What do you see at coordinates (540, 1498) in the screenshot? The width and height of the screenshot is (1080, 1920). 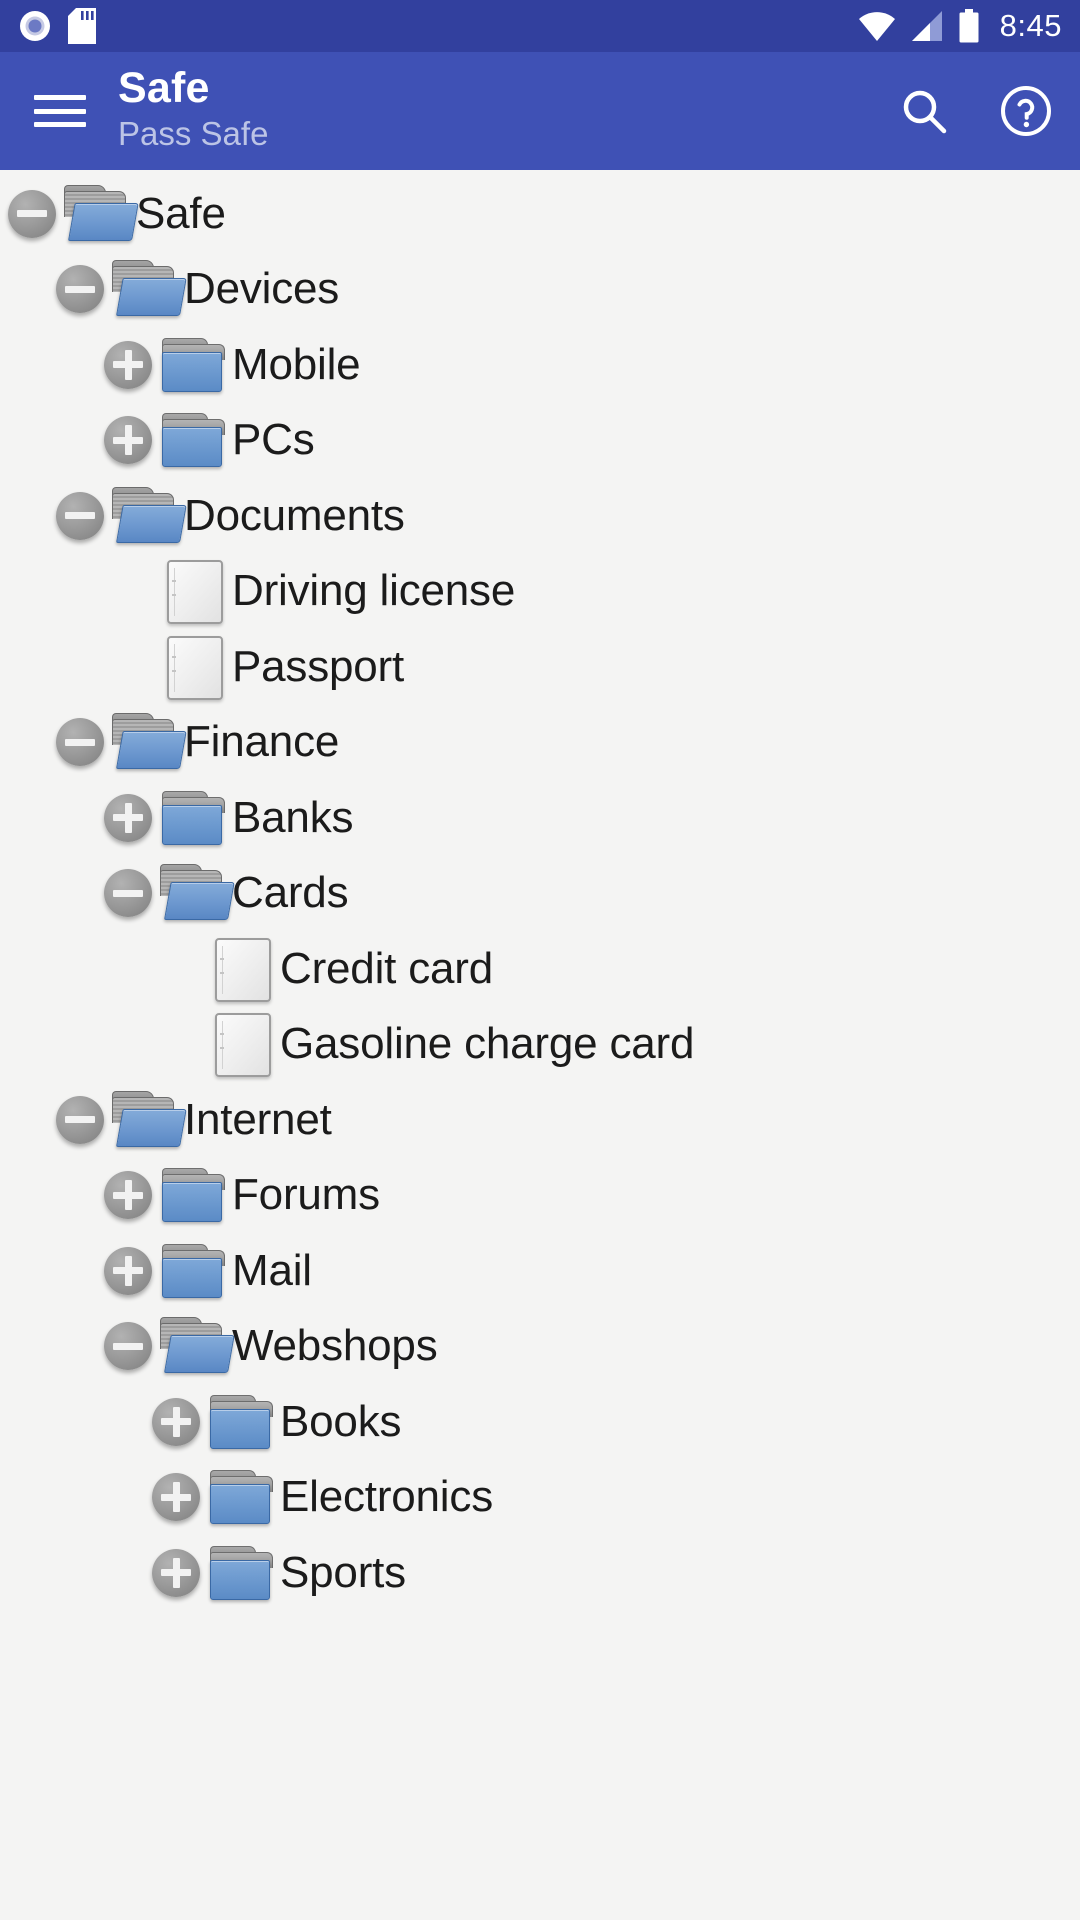 I see `tree-row: Electronics` at bounding box center [540, 1498].